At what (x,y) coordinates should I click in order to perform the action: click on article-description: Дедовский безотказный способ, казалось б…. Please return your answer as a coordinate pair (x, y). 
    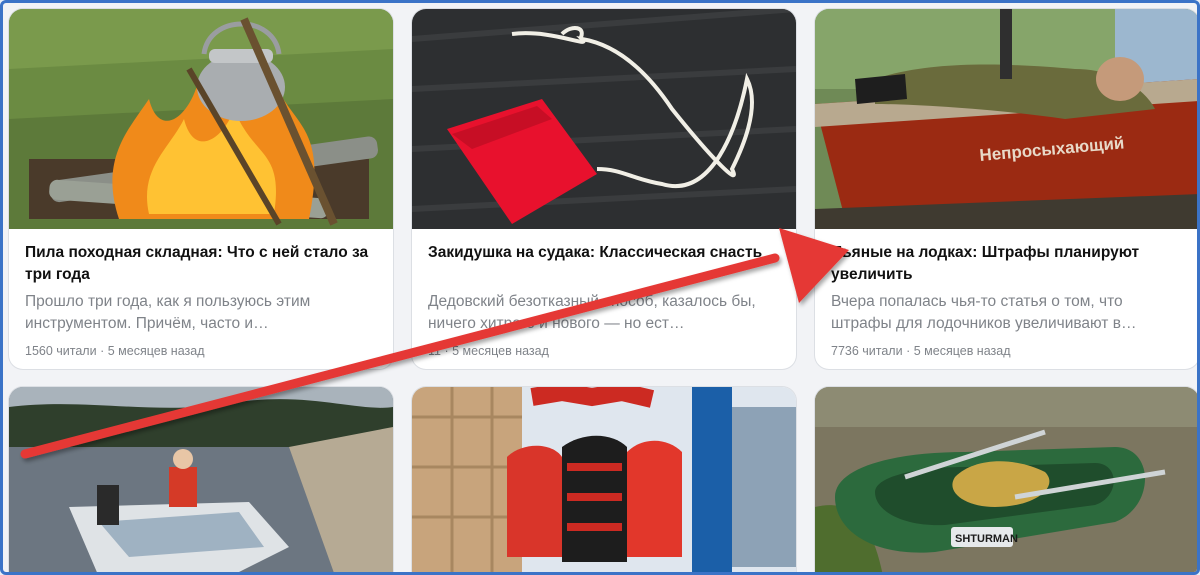
    Looking at the image, I should click on (592, 312).